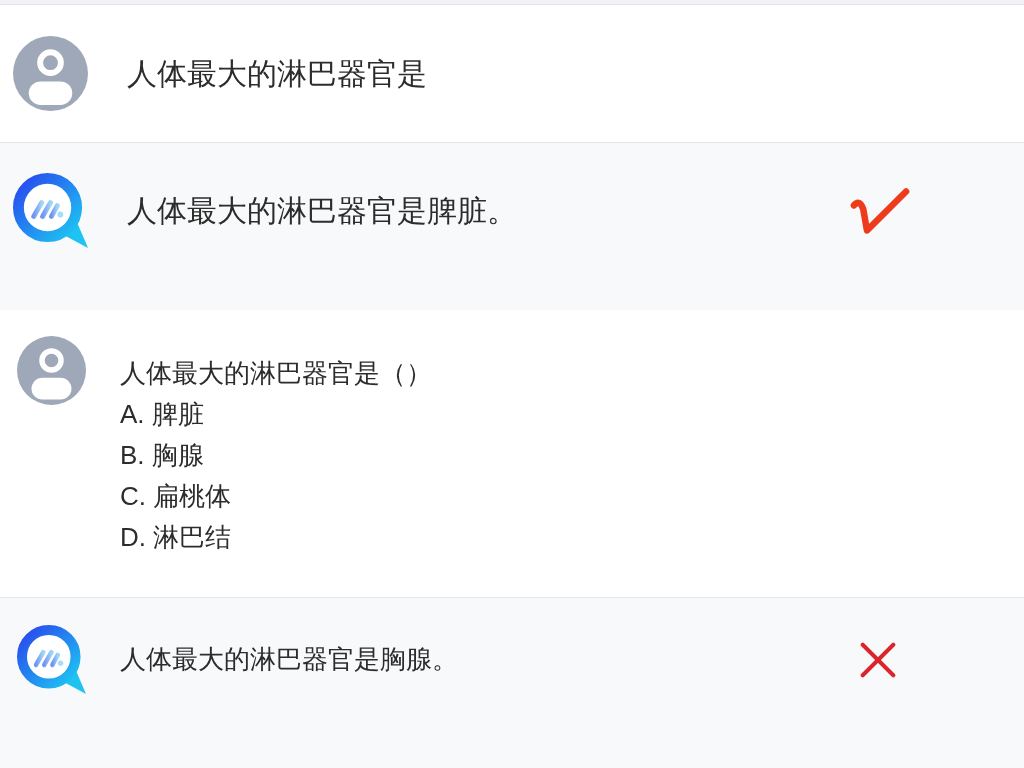  Describe the element at coordinates (289, 659) in the screenshot. I see `message-text: 人体最大的淋巴器官是胸腺。` at that location.